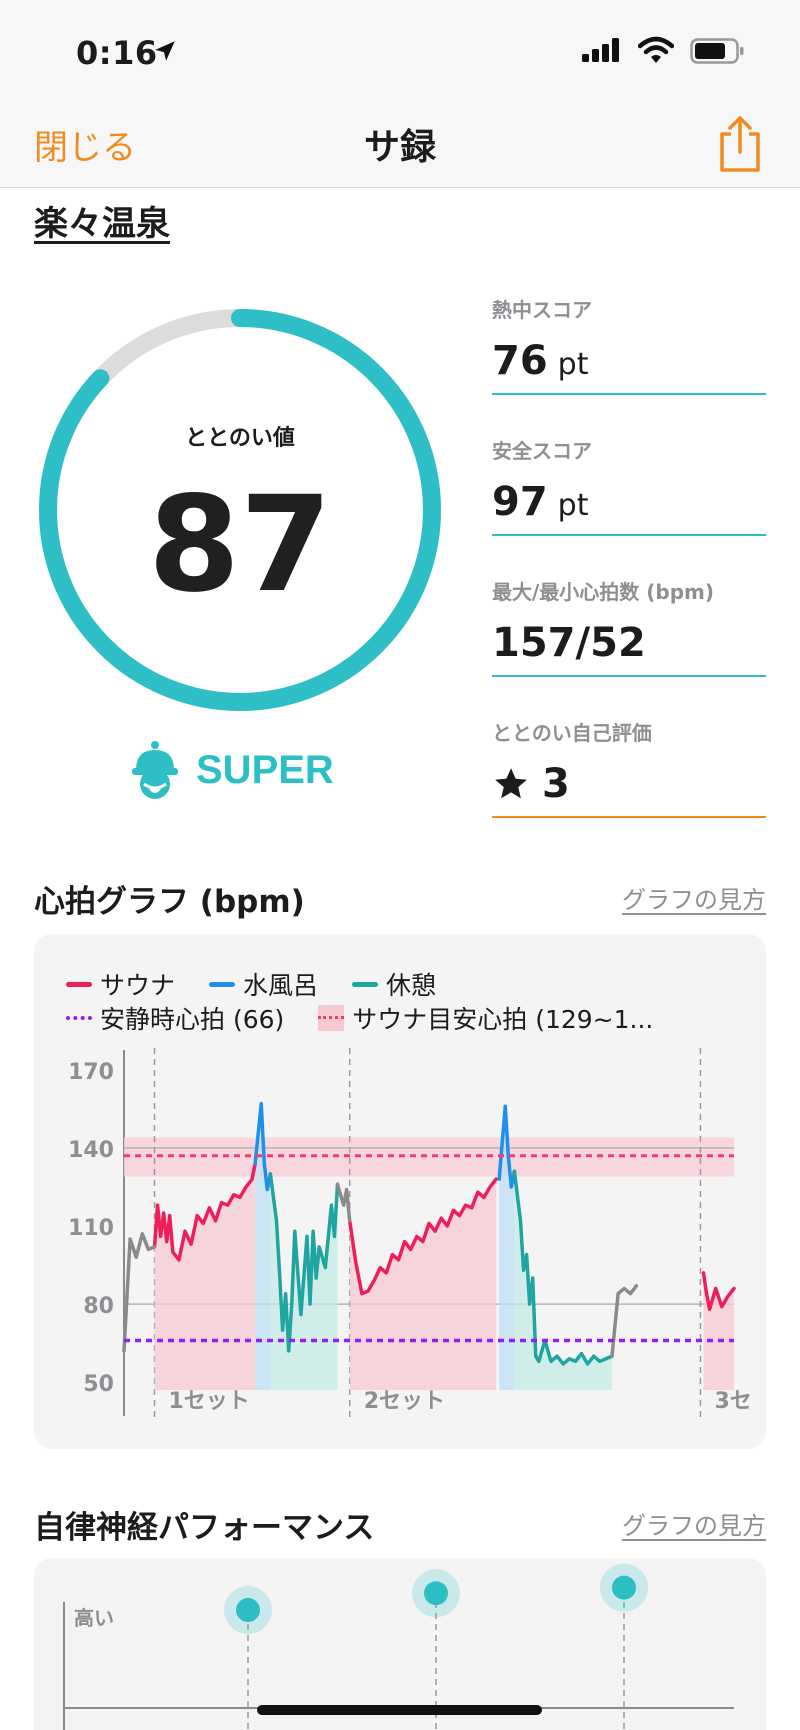 Image resolution: width=800 pixels, height=1730 pixels. I want to click on nav-title: サ録, so click(399, 147).